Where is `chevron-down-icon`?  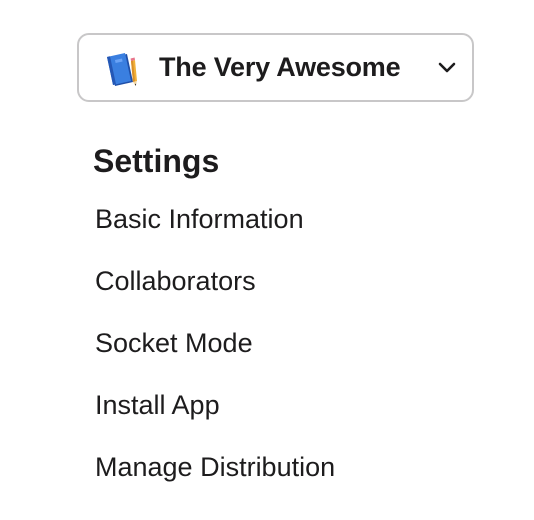 chevron-down-icon is located at coordinates (447, 68).